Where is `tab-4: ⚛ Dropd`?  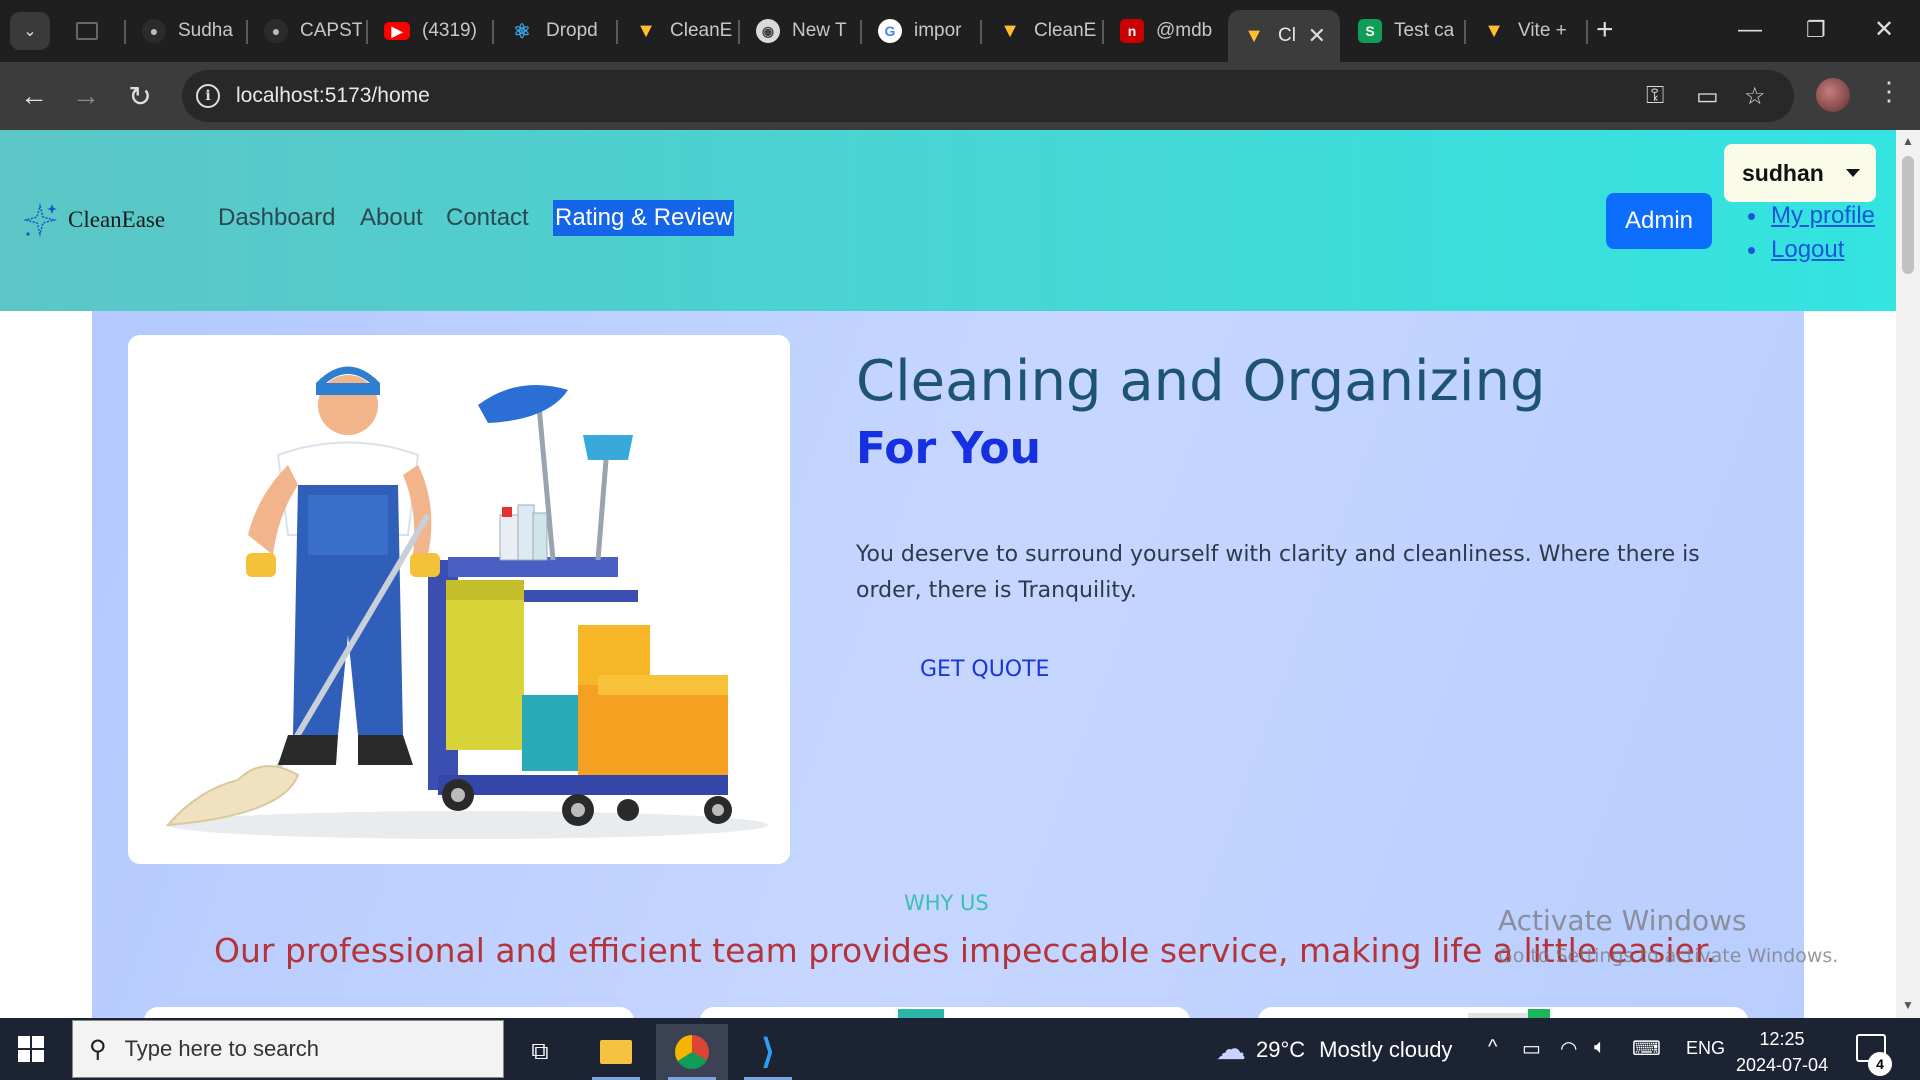 tab-4: ⚛ Dropd is located at coordinates (554, 31).